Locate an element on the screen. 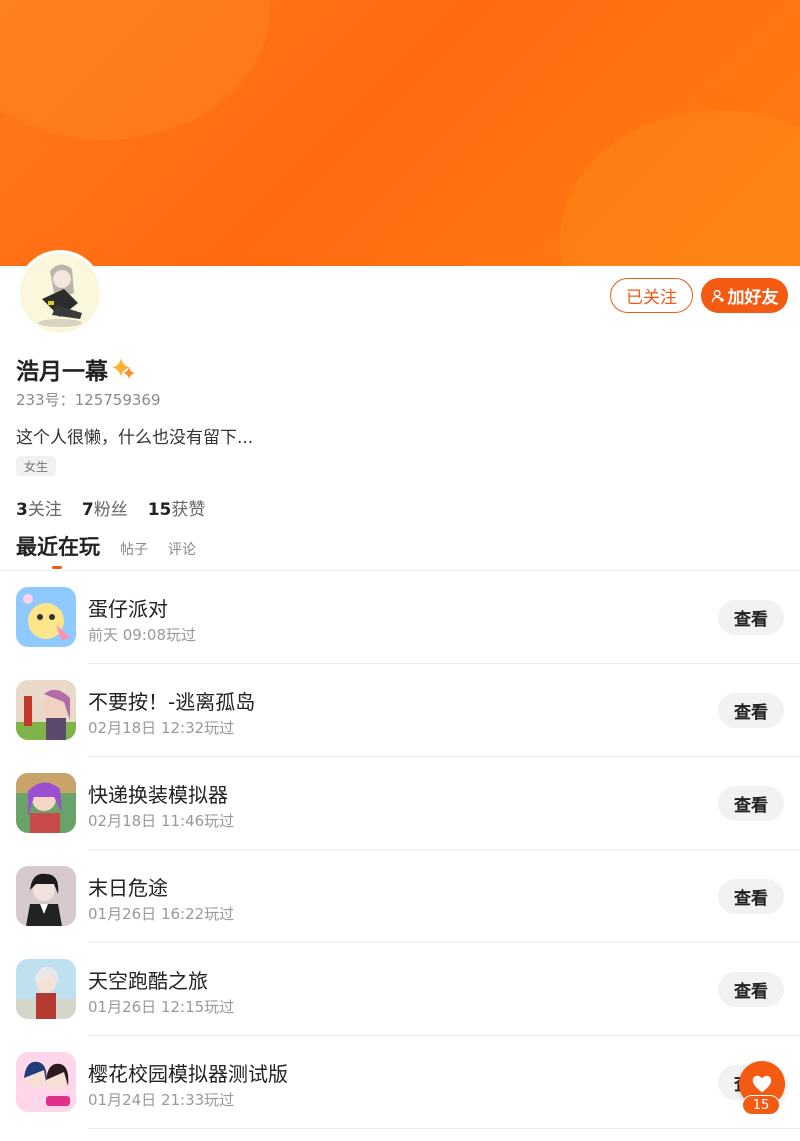 This screenshot has width=800, height=1141. like-count-badge: 15 is located at coordinates (761, 1105).